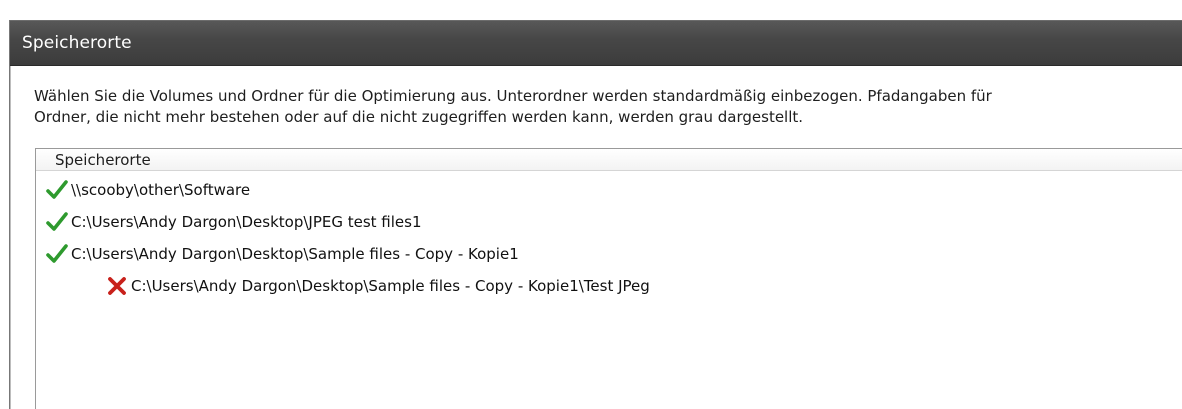  I want to click on dialog-title: Speicherorte, so click(77, 43).